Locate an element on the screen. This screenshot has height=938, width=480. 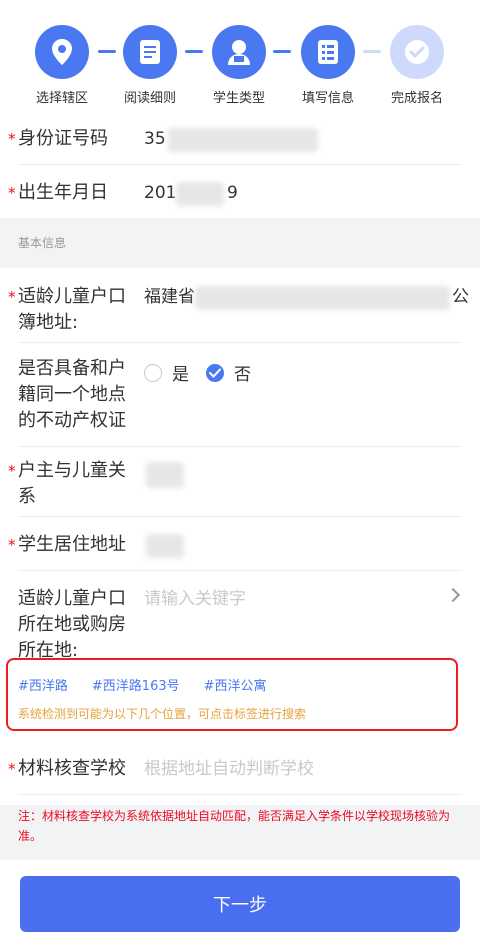
radio-option-yes: 是 is located at coordinates (166, 372).